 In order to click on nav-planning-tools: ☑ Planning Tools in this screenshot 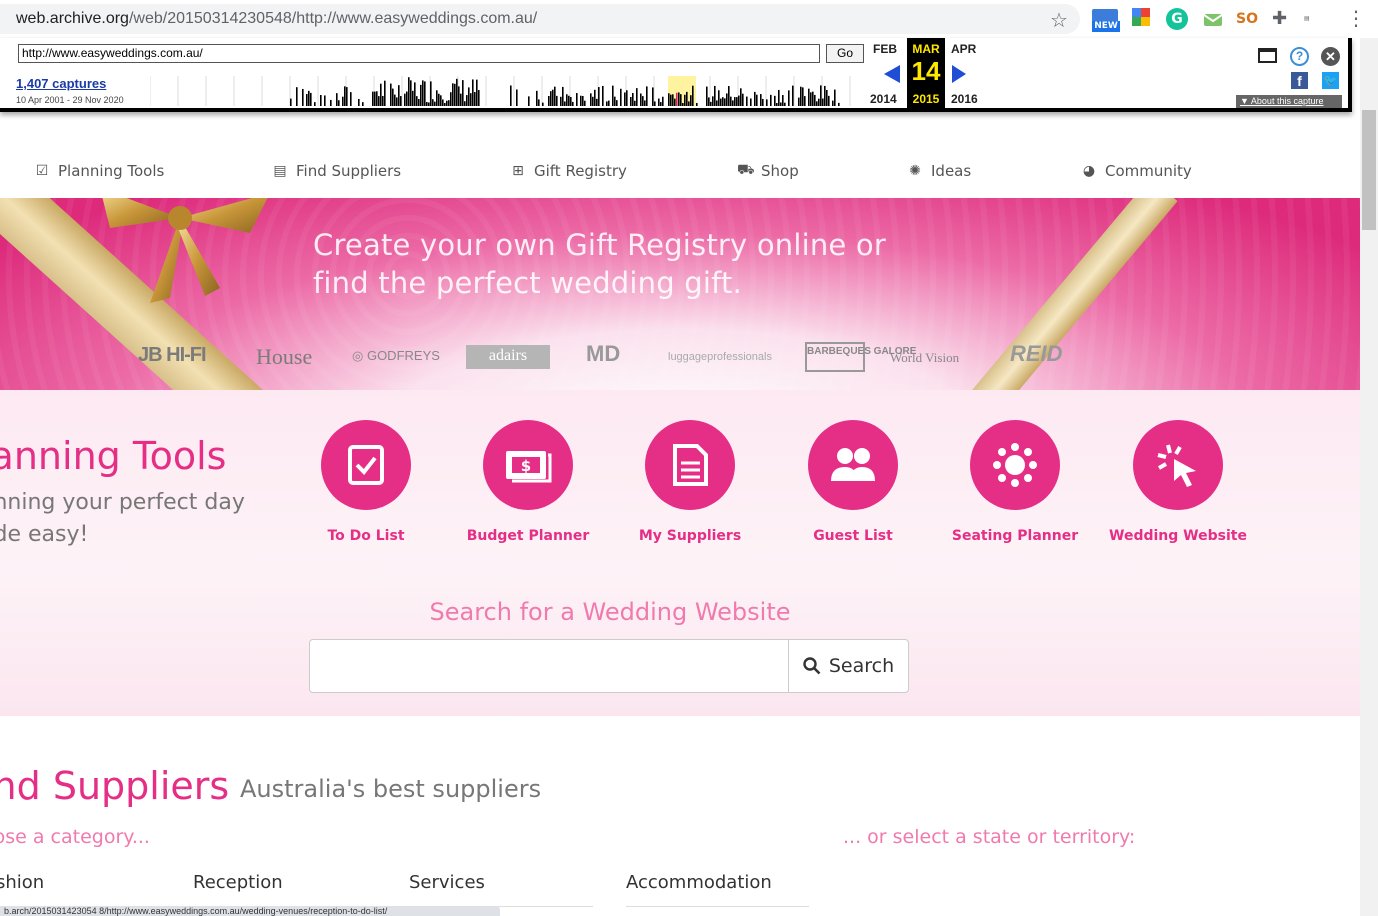, I will do `click(99, 171)`.